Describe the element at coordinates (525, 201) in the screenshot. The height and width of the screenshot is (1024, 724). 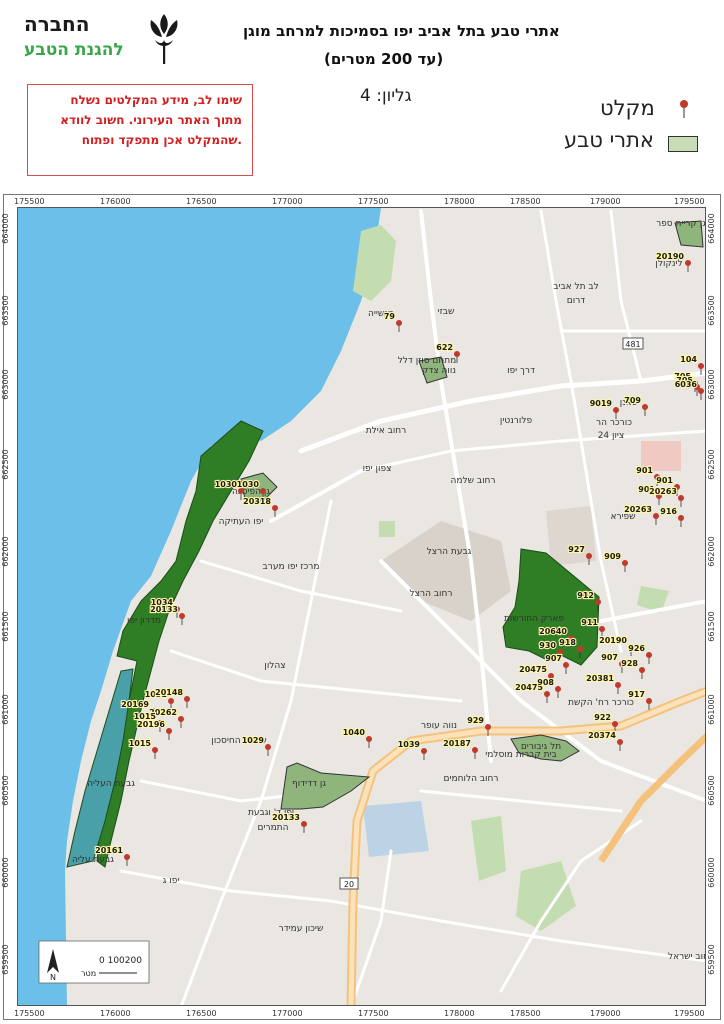
I see `x-tick-top: 178500` at that location.